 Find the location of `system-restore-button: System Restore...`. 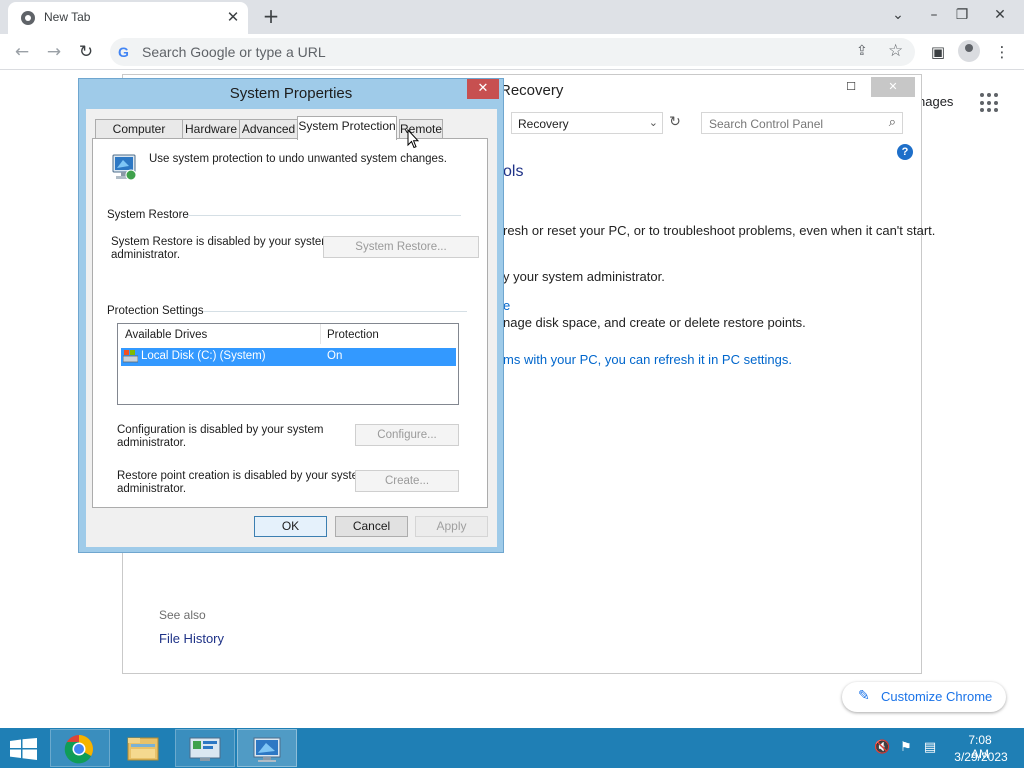

system-restore-button: System Restore... is located at coordinates (401, 247).